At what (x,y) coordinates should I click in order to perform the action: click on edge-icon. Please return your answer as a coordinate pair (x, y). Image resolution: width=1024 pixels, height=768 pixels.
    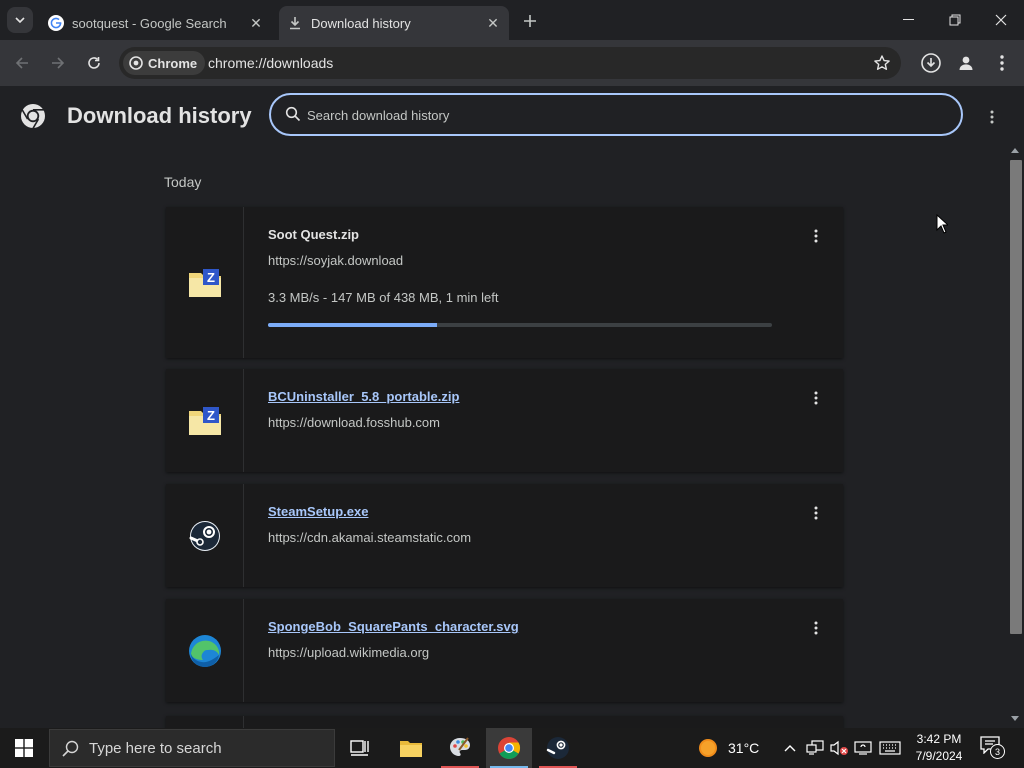
    Looking at the image, I should click on (204, 650).